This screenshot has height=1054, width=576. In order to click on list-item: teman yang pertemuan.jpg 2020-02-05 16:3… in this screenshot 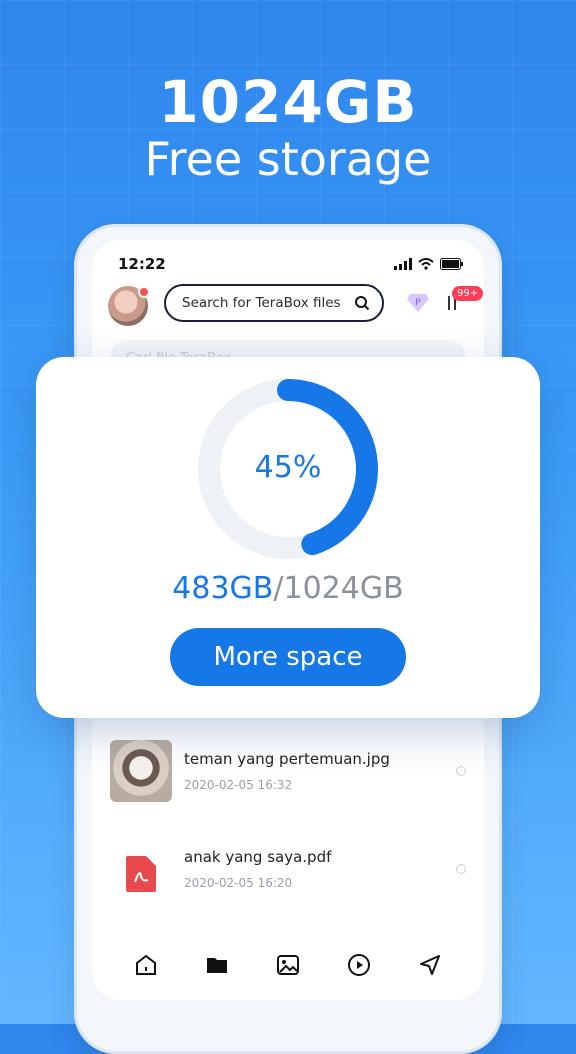, I will do `click(288, 779)`.